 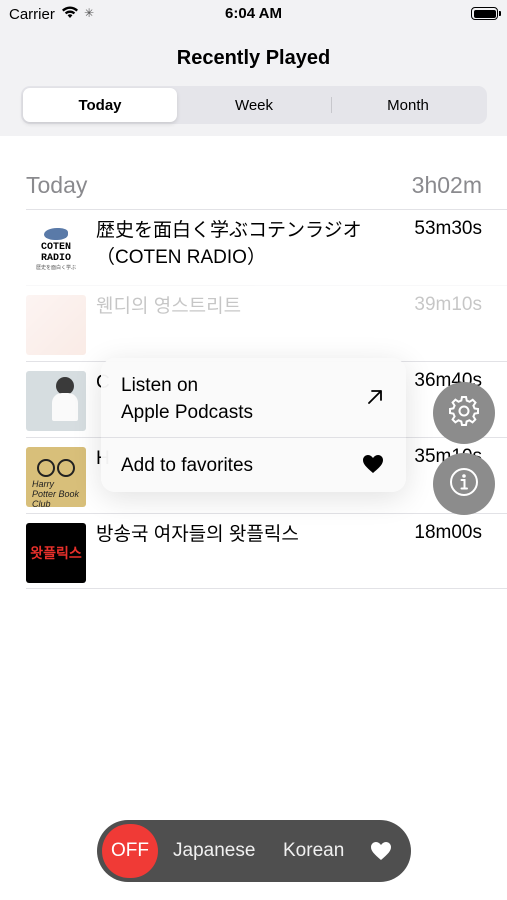 I want to click on play-duration: 18m00s, so click(x=448, y=532).